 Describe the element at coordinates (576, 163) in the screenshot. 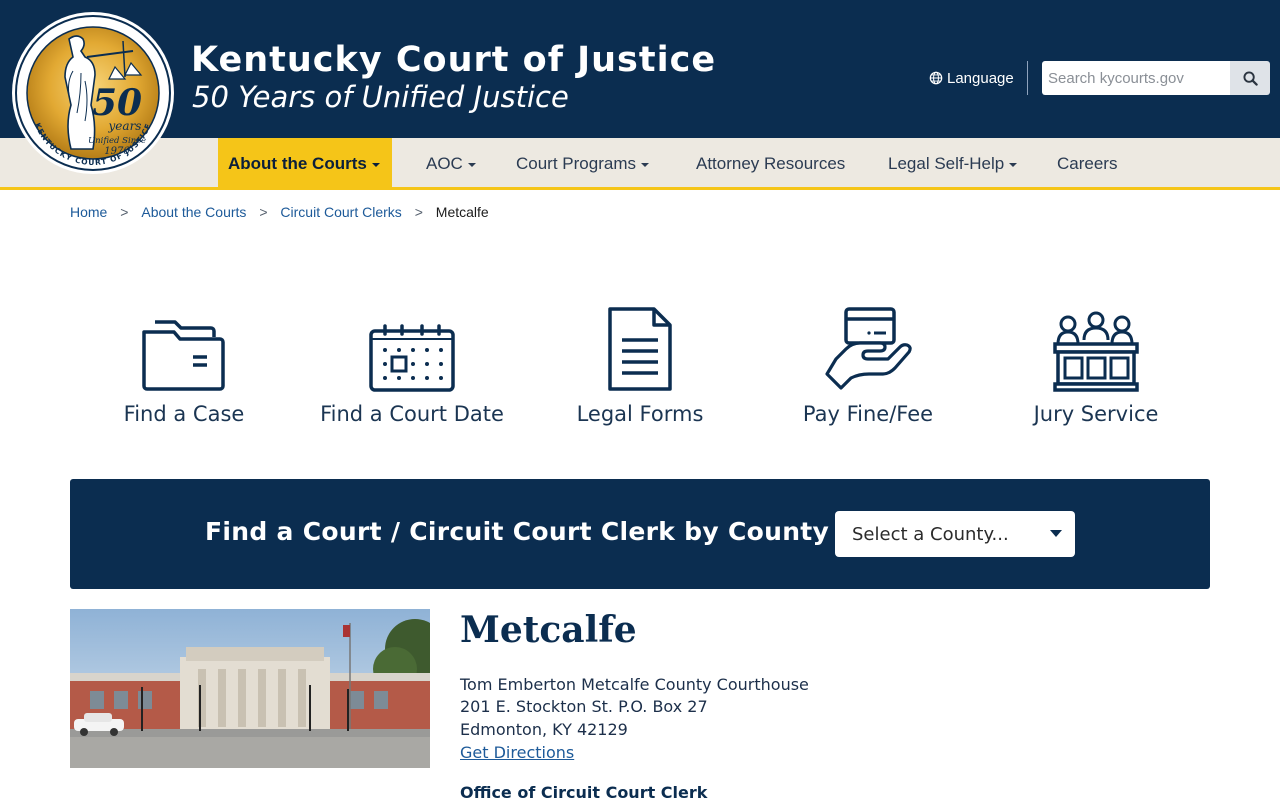

I see `nav-label: Court Programs` at that location.